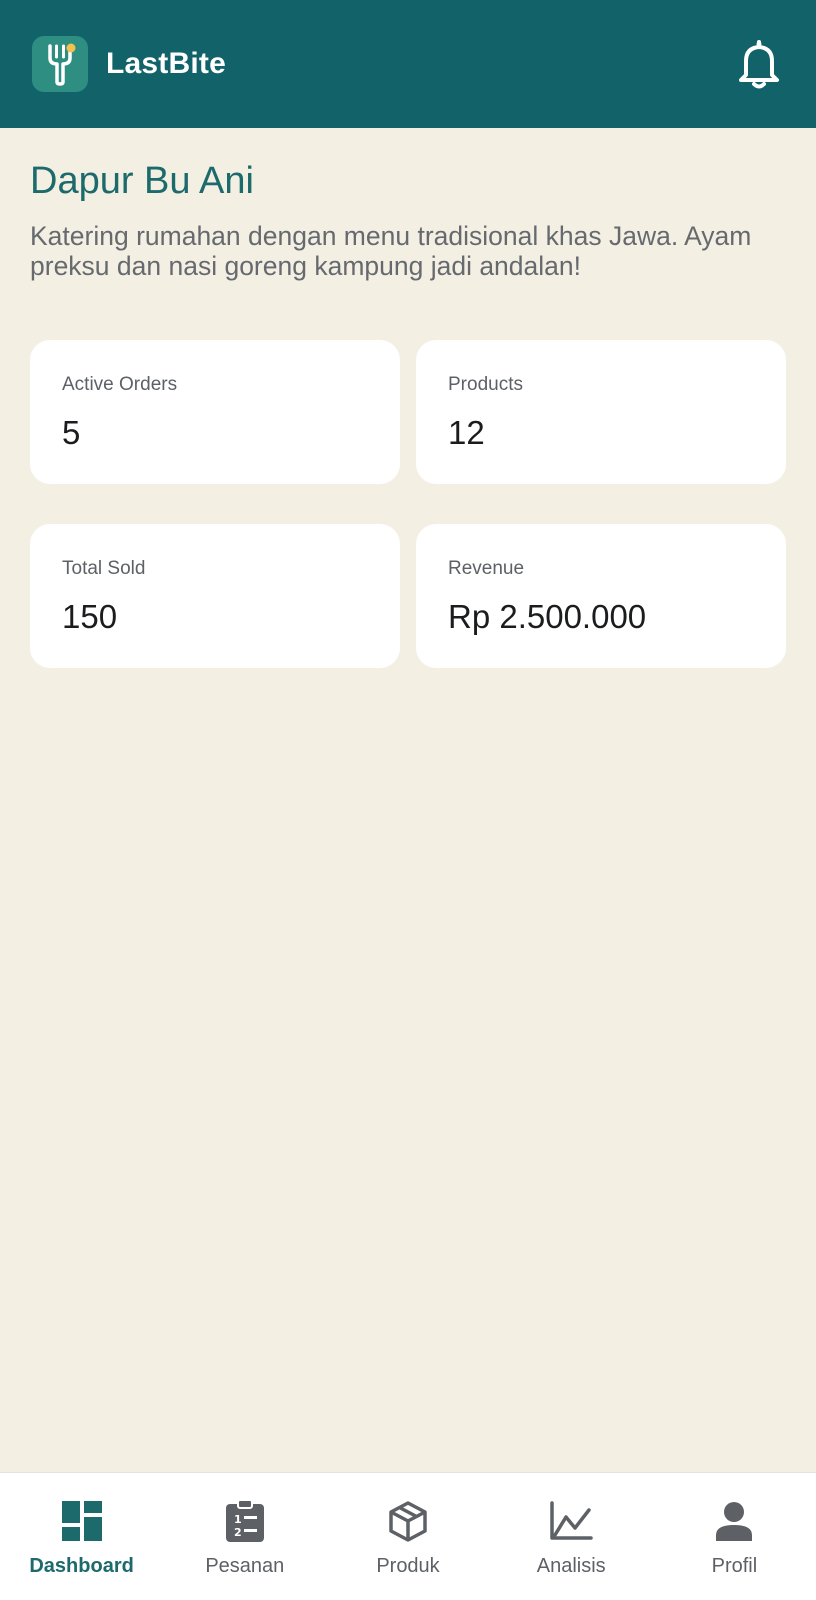 This screenshot has width=816, height=1600. I want to click on nav-item-produk: Produk, so click(407, 1536).